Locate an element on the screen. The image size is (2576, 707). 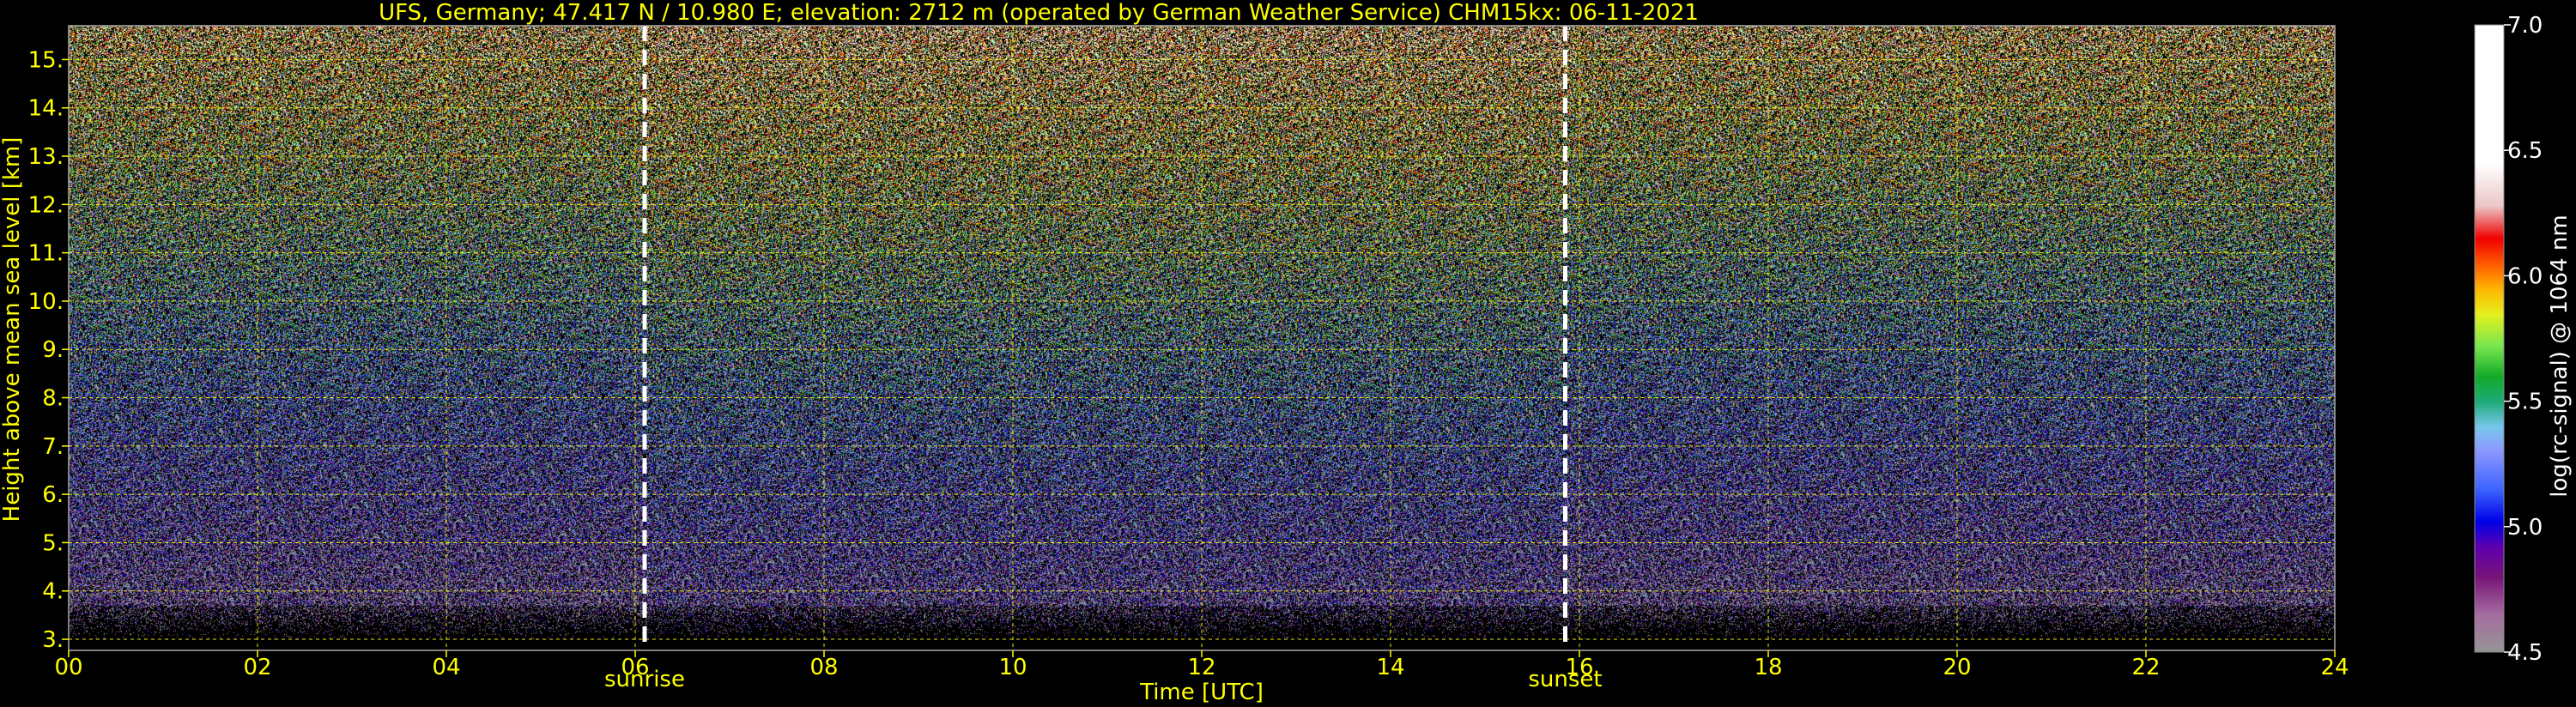
x-tick-label: 16 is located at coordinates (1579, 667).